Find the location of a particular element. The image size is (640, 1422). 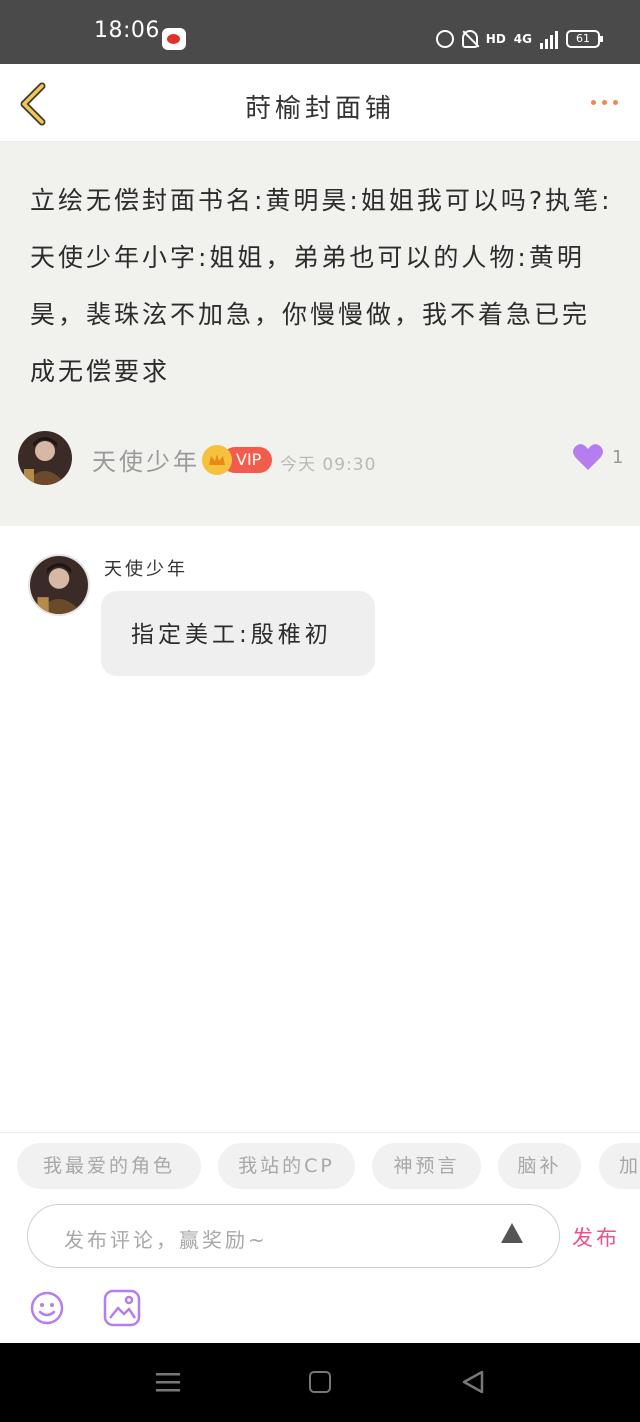

home-icon is located at coordinates (320, 1382).